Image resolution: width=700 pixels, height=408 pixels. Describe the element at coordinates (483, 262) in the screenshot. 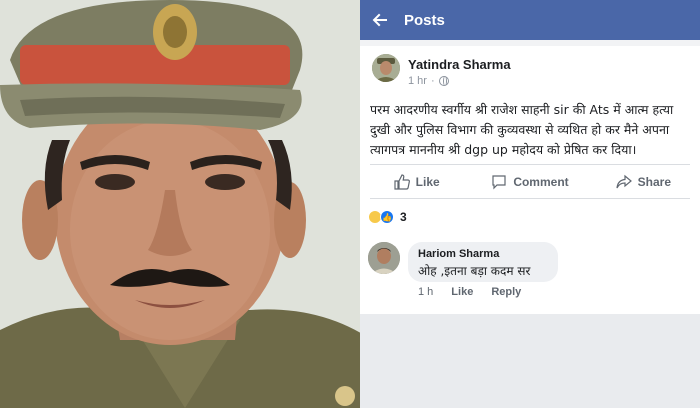

I see `comment-bubble: Hariom Sharma ओह ,इतना बड़ा कदम सर` at that location.